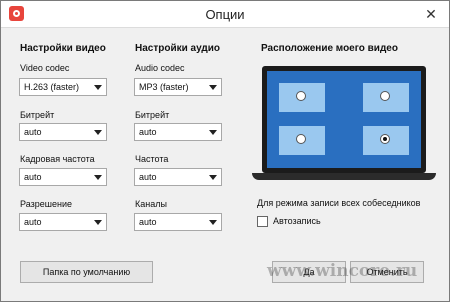 The width and height of the screenshot is (450, 302). I want to click on frequency-label: Частота, so click(152, 159).